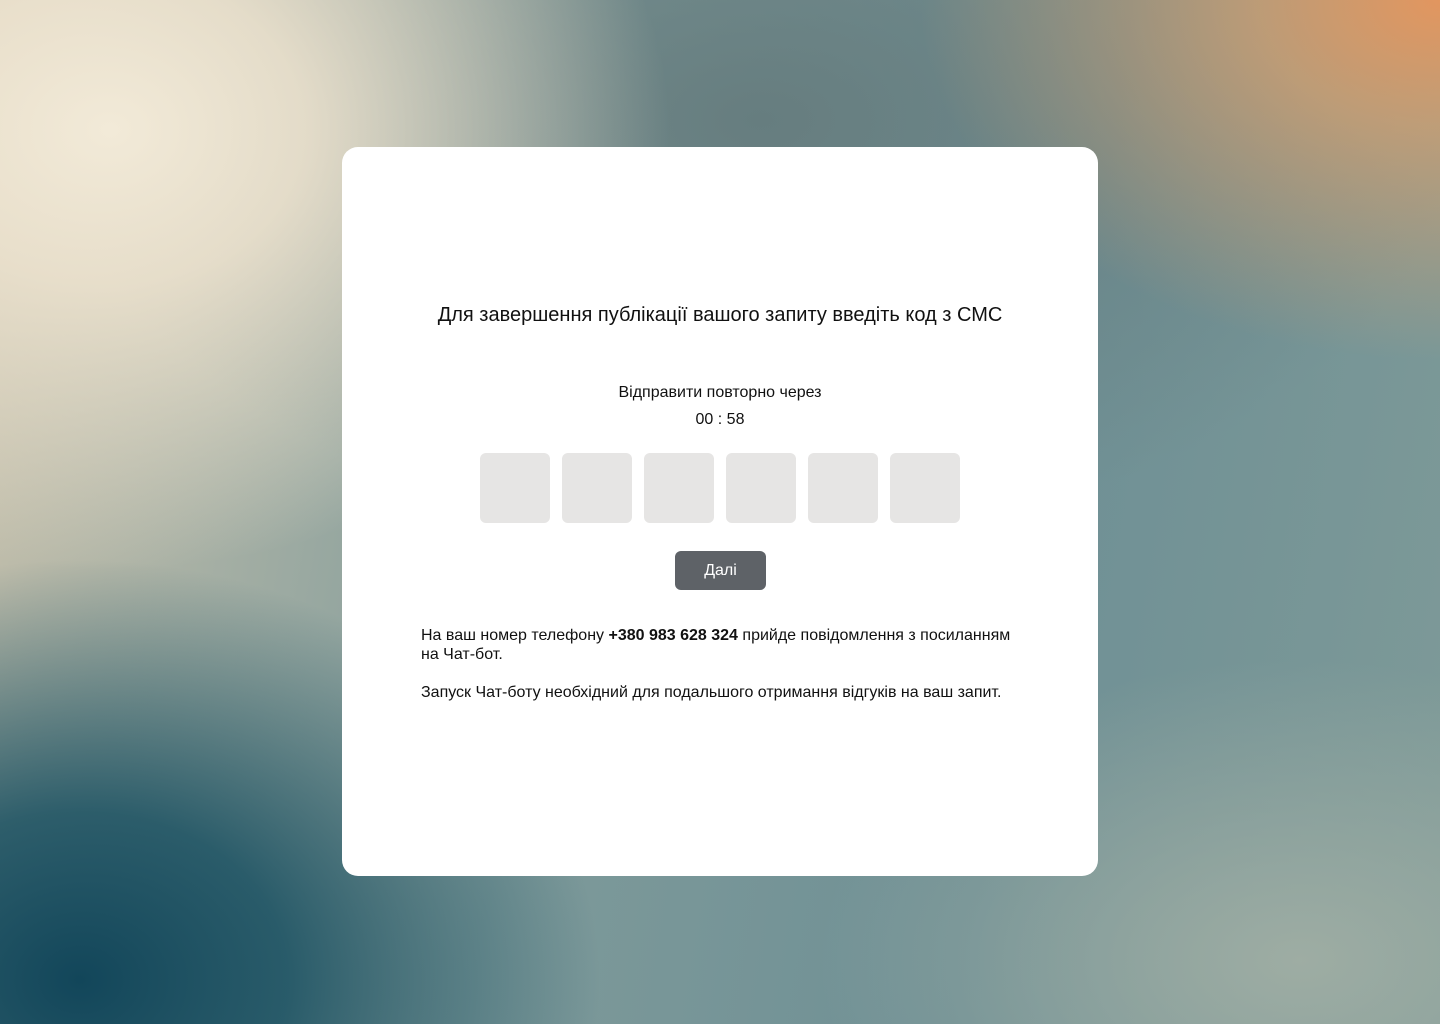 Image resolution: width=1440 pixels, height=1024 pixels. I want to click on phone-number: +380 983 628 324, so click(673, 635).